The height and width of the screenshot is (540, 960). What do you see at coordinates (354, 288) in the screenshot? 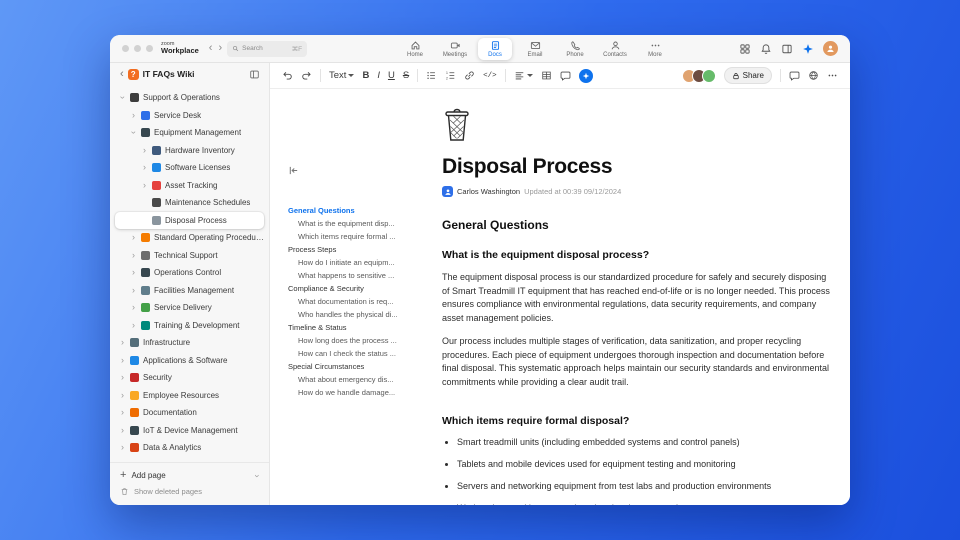
I see `outline-item: Compliance & Security` at bounding box center [354, 288].